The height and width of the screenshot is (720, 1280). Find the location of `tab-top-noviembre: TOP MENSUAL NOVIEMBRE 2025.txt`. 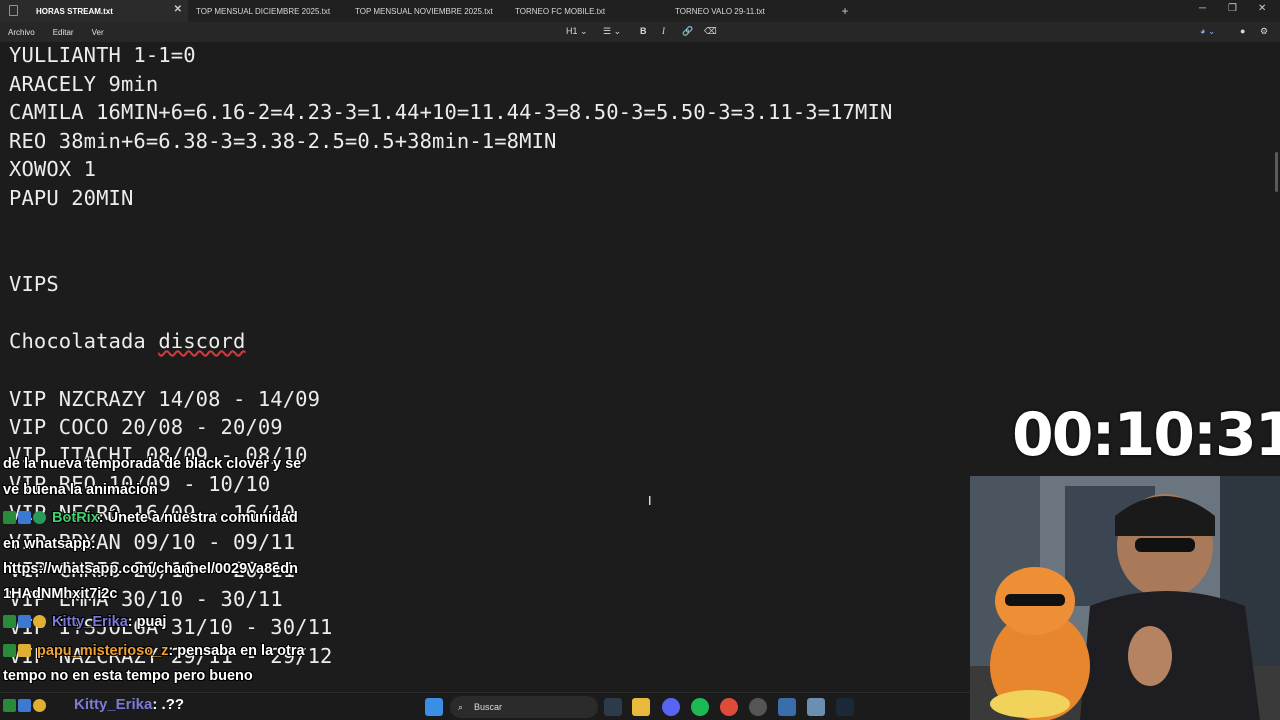

tab-top-noviembre: TOP MENSUAL NOVIEMBRE 2025.txt is located at coordinates (428, 11).